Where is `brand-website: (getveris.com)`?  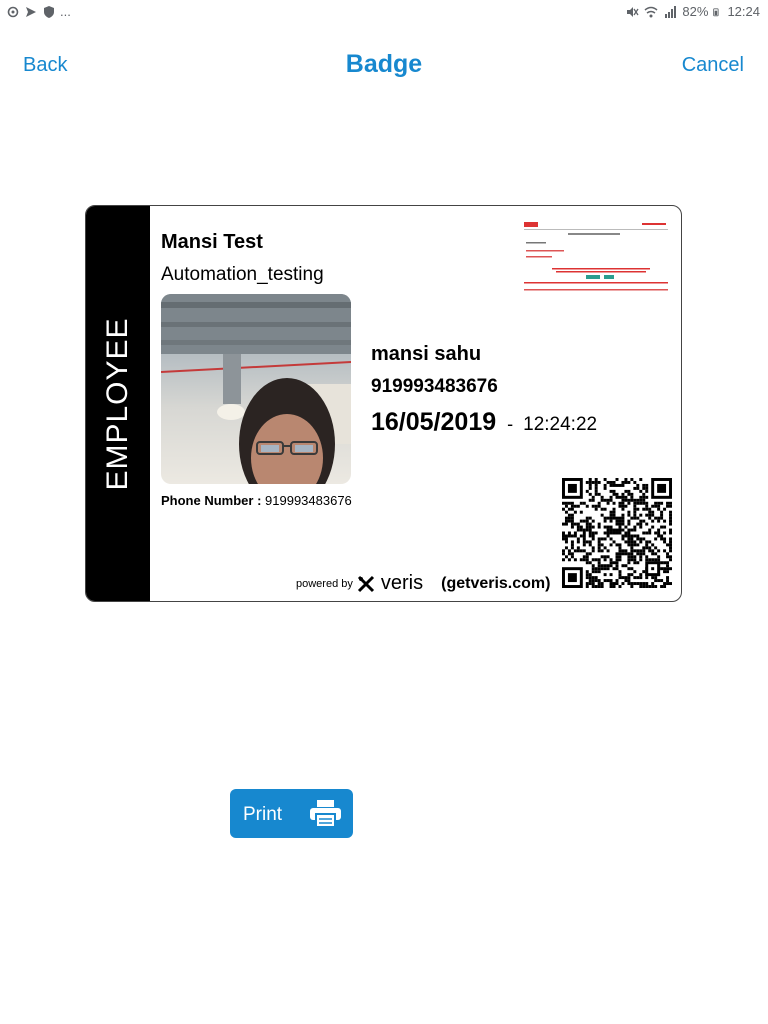
brand-website: (getveris.com) is located at coordinates (496, 583).